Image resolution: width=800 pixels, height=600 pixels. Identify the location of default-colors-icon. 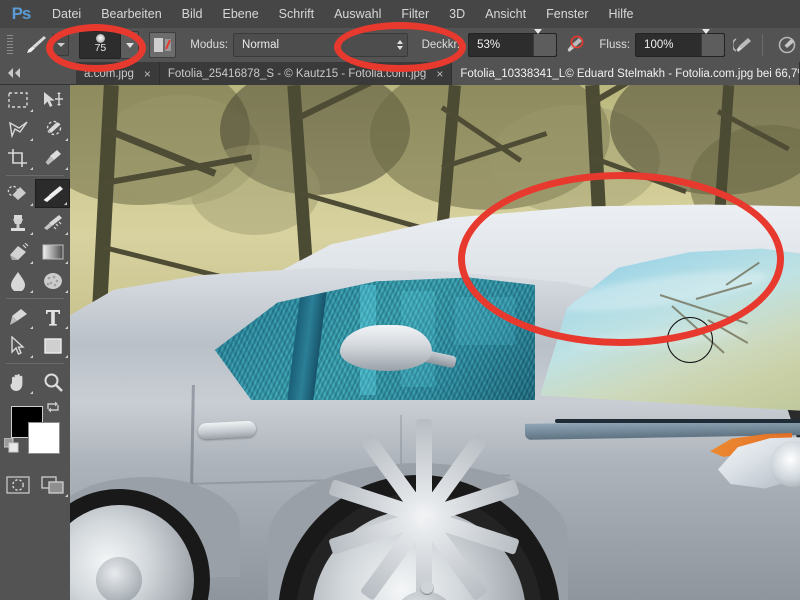
(11, 448).